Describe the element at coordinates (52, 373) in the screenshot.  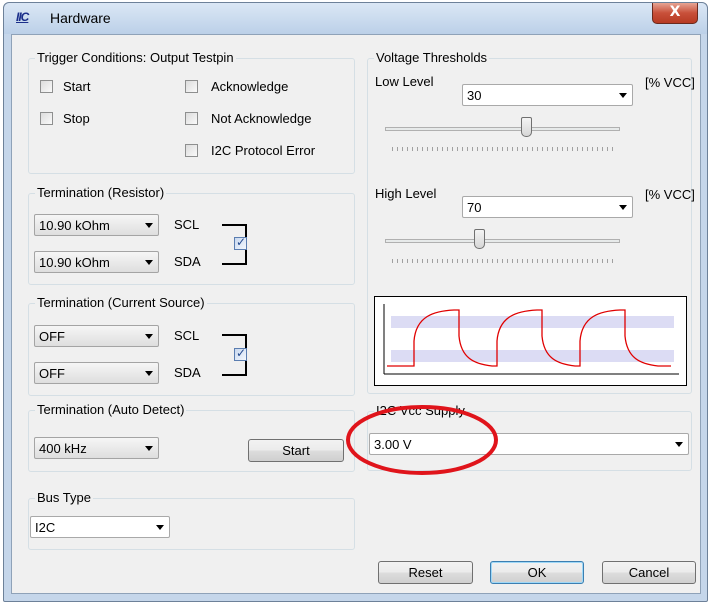
I see `current-sda-value: OFF` at that location.